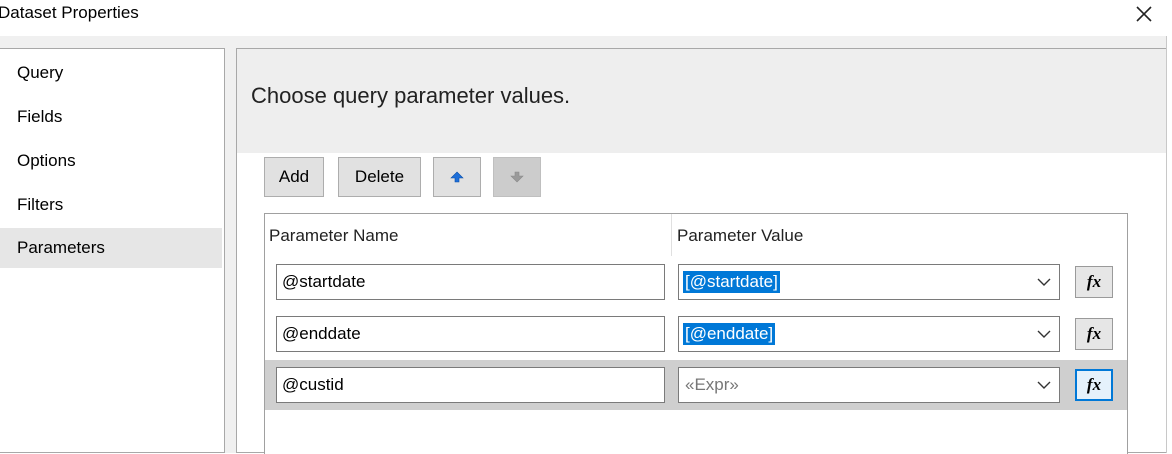 Image resolution: width=1172 pixels, height=454 pixels. Describe the element at coordinates (869, 334) in the screenshot. I see `parameter-value-combo: [@enddate]` at that location.